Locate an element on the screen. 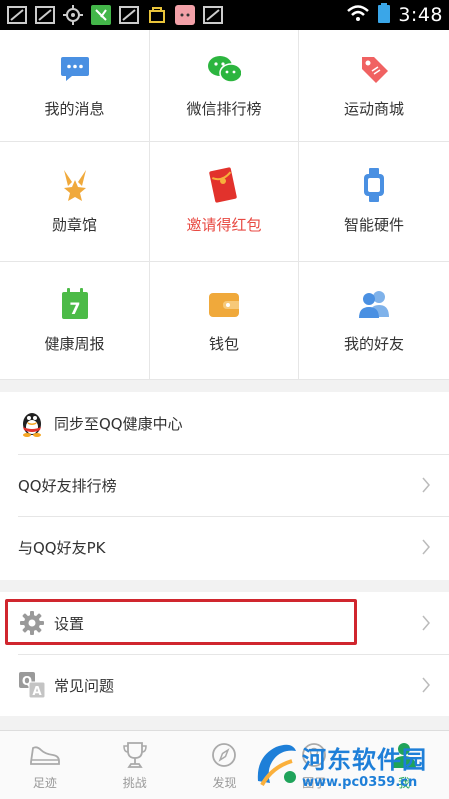 This screenshot has width=449, height=799. nav-item-discover: 发现 is located at coordinates (225, 765).